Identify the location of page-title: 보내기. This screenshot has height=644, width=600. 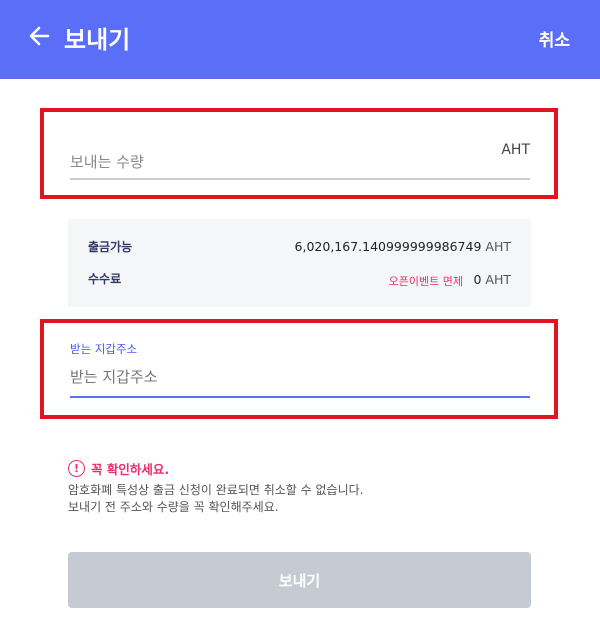
(97, 40).